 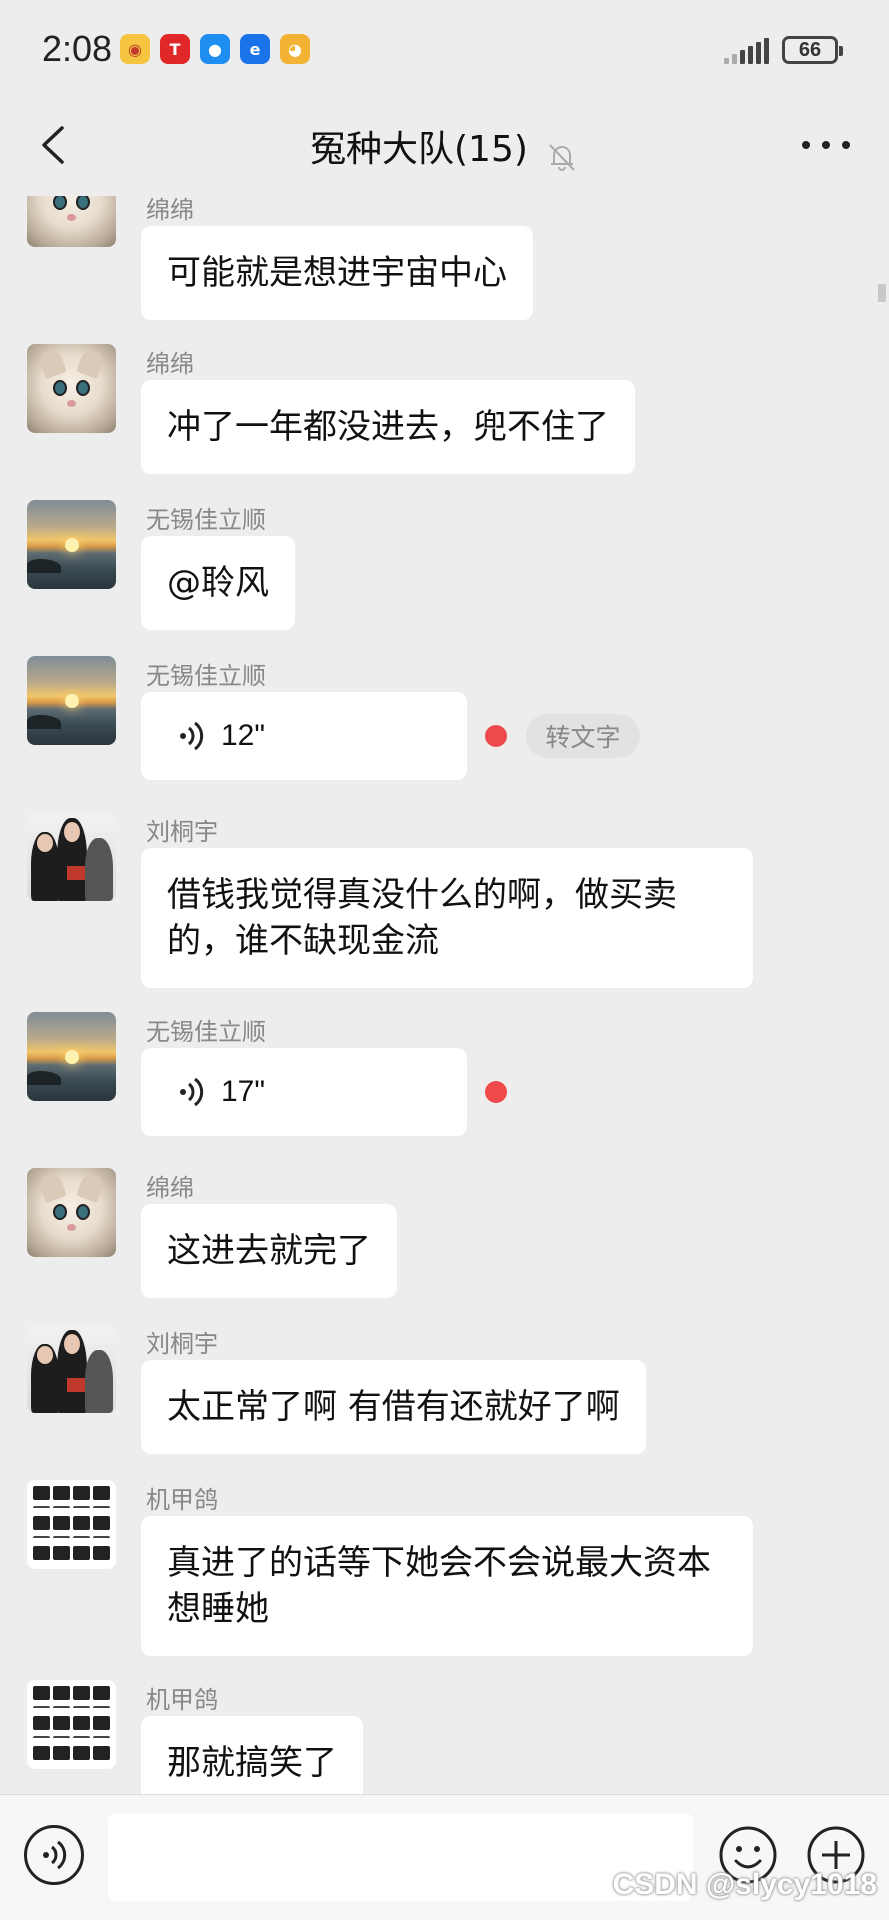 I want to click on chat-title: 冤种大队(15), so click(x=419, y=149).